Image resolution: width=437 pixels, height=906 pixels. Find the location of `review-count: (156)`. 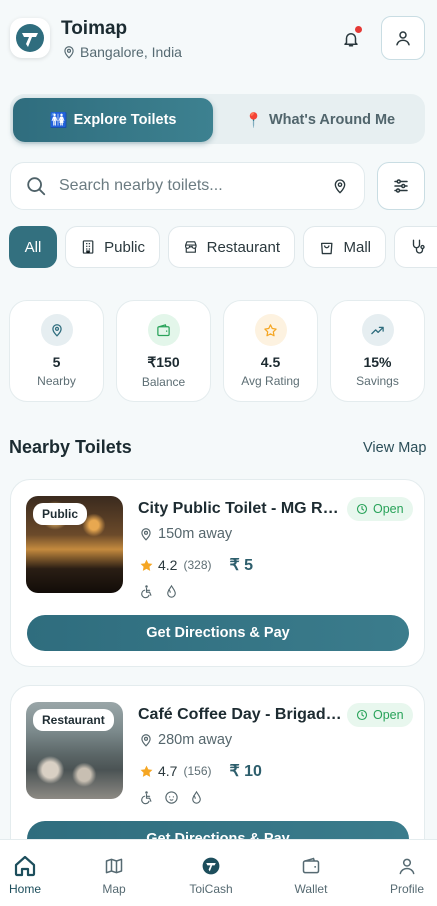

review-count: (156) is located at coordinates (197, 771).